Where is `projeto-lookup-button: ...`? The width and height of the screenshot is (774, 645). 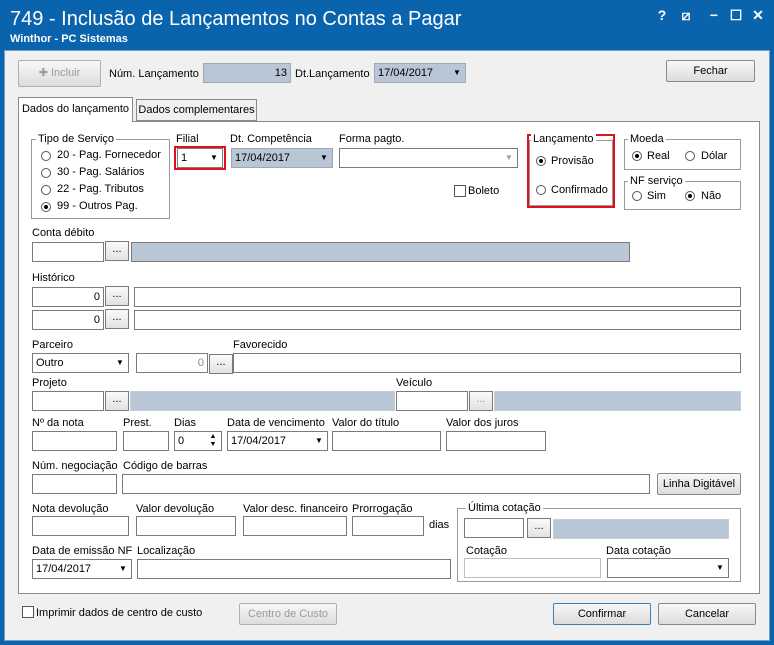 projeto-lookup-button: ... is located at coordinates (117, 401).